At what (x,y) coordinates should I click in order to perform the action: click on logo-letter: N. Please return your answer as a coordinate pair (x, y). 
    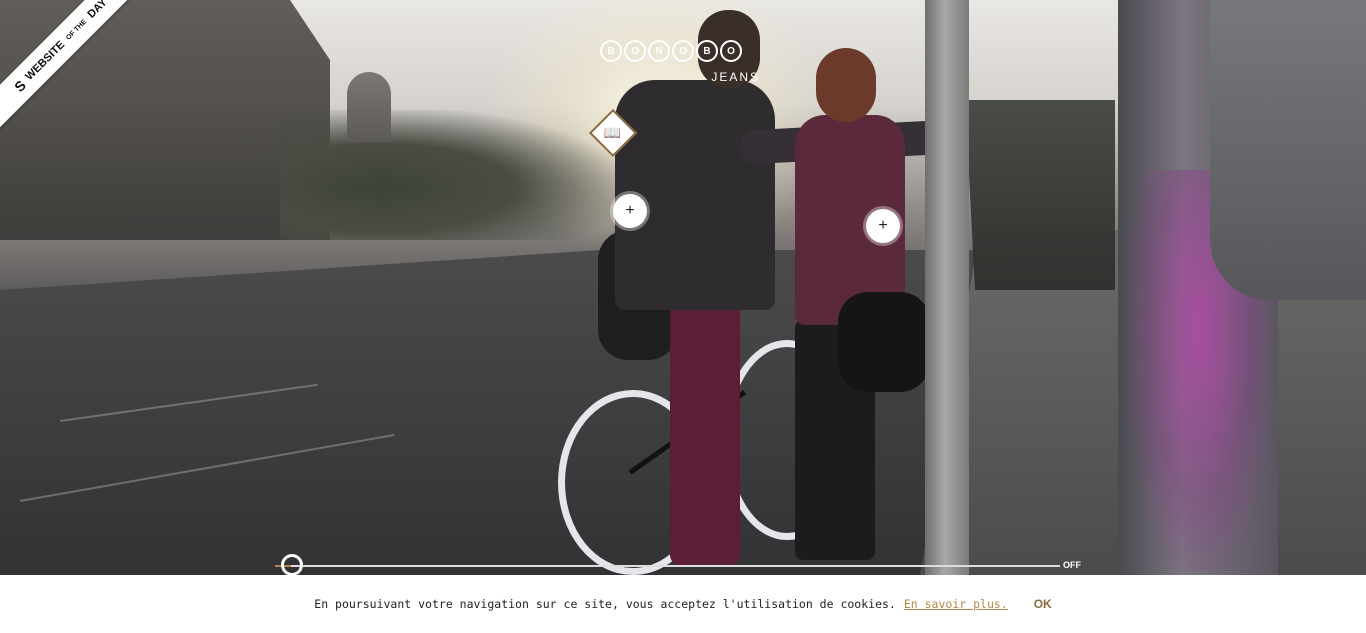
    Looking at the image, I should click on (659, 51).